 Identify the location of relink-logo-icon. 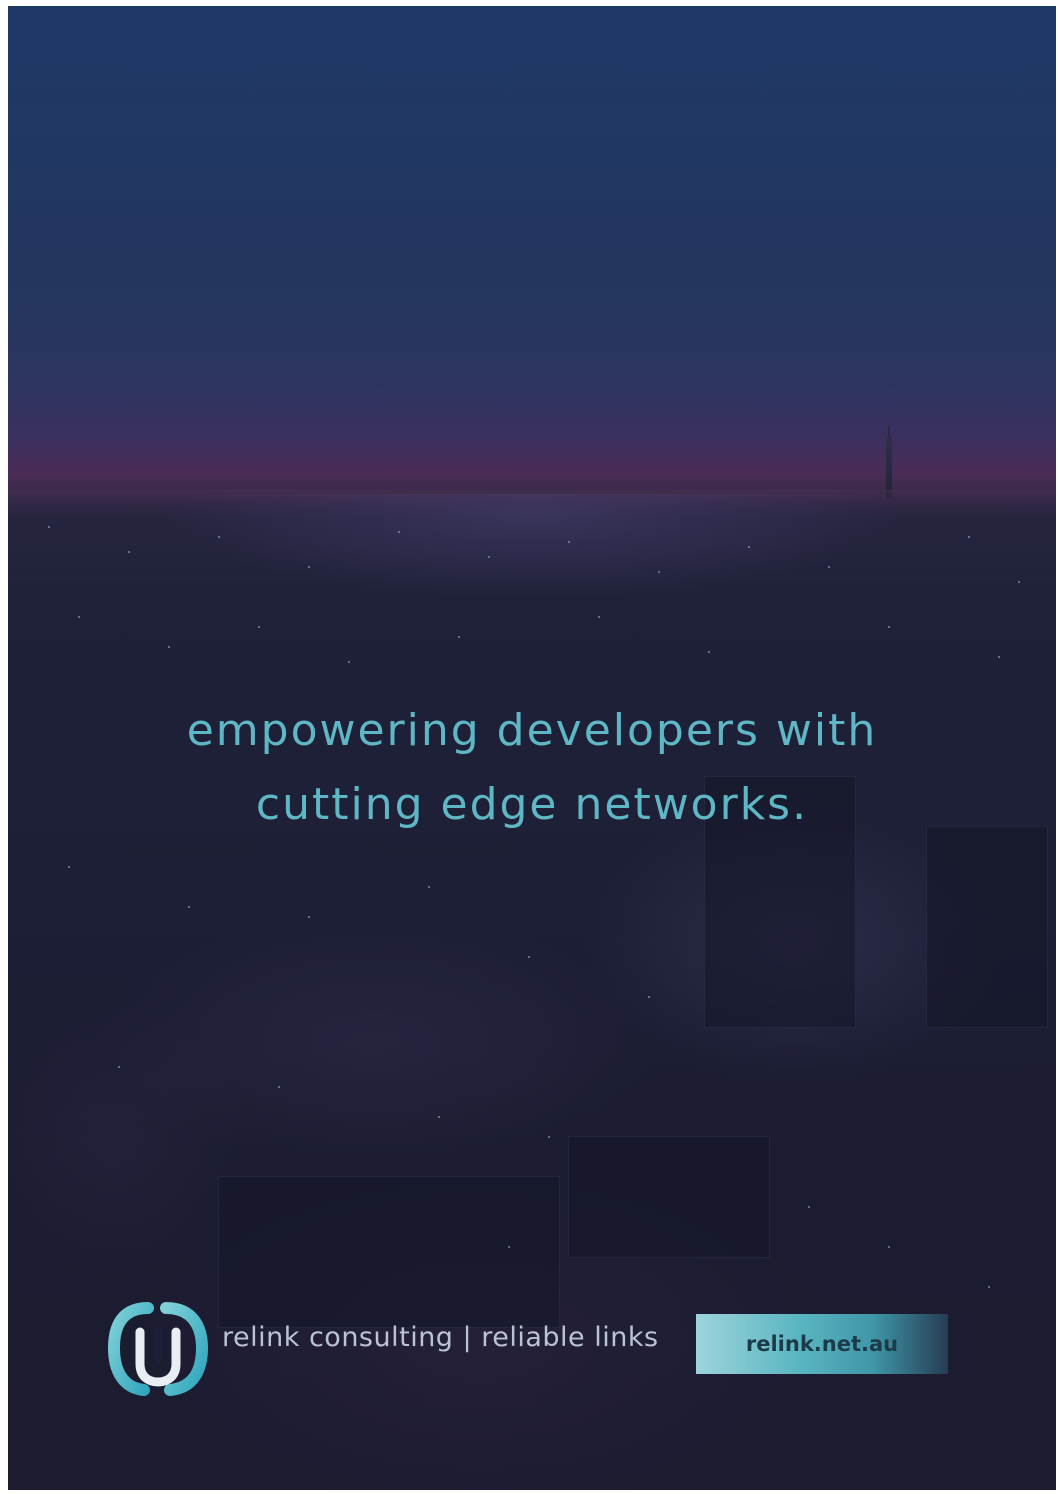
(158, 1349).